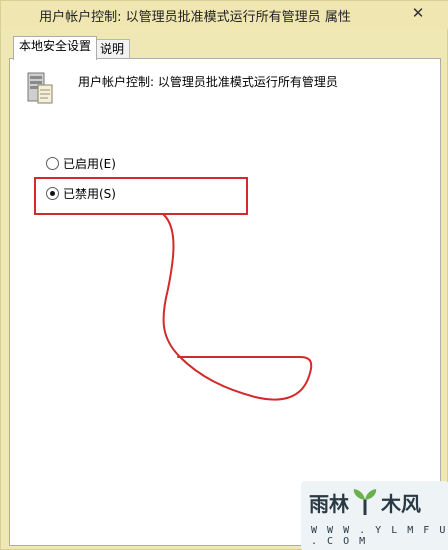 Image resolution: width=448 pixels, height=550 pixels. What do you see at coordinates (55, 48) in the screenshot?
I see `tab-local-security-setting: 本地安全设置` at bounding box center [55, 48].